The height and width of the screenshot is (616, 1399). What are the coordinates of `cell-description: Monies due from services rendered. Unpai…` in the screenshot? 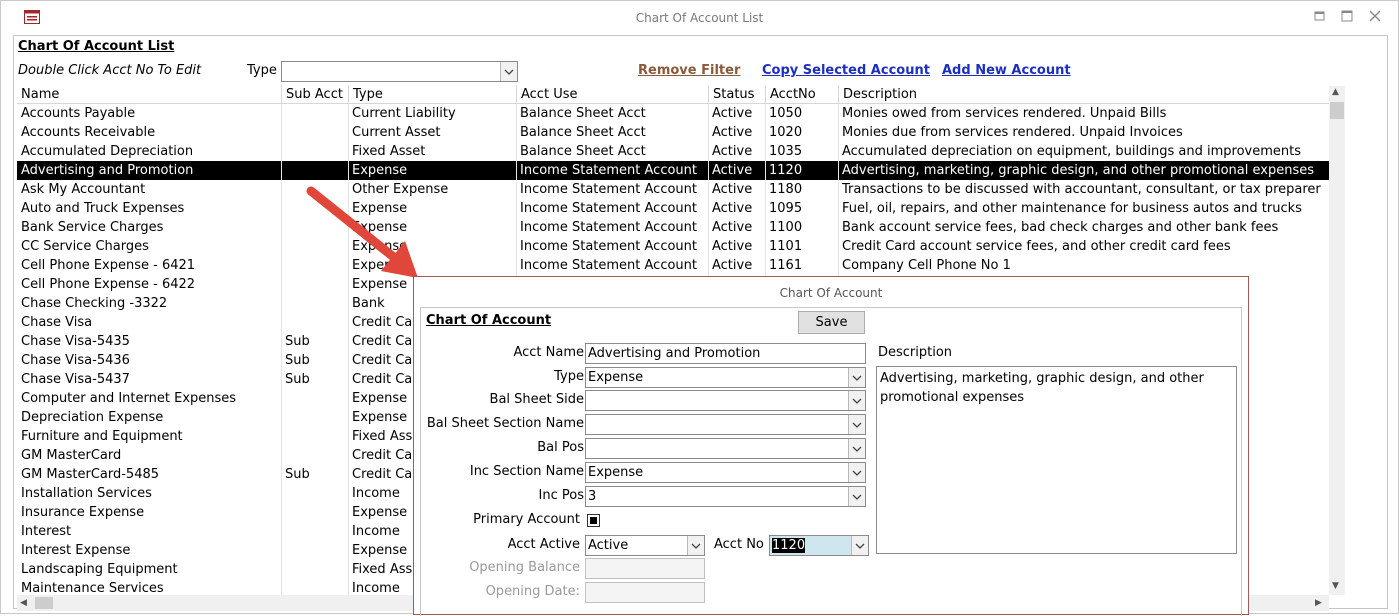 It's located at (1012, 132).